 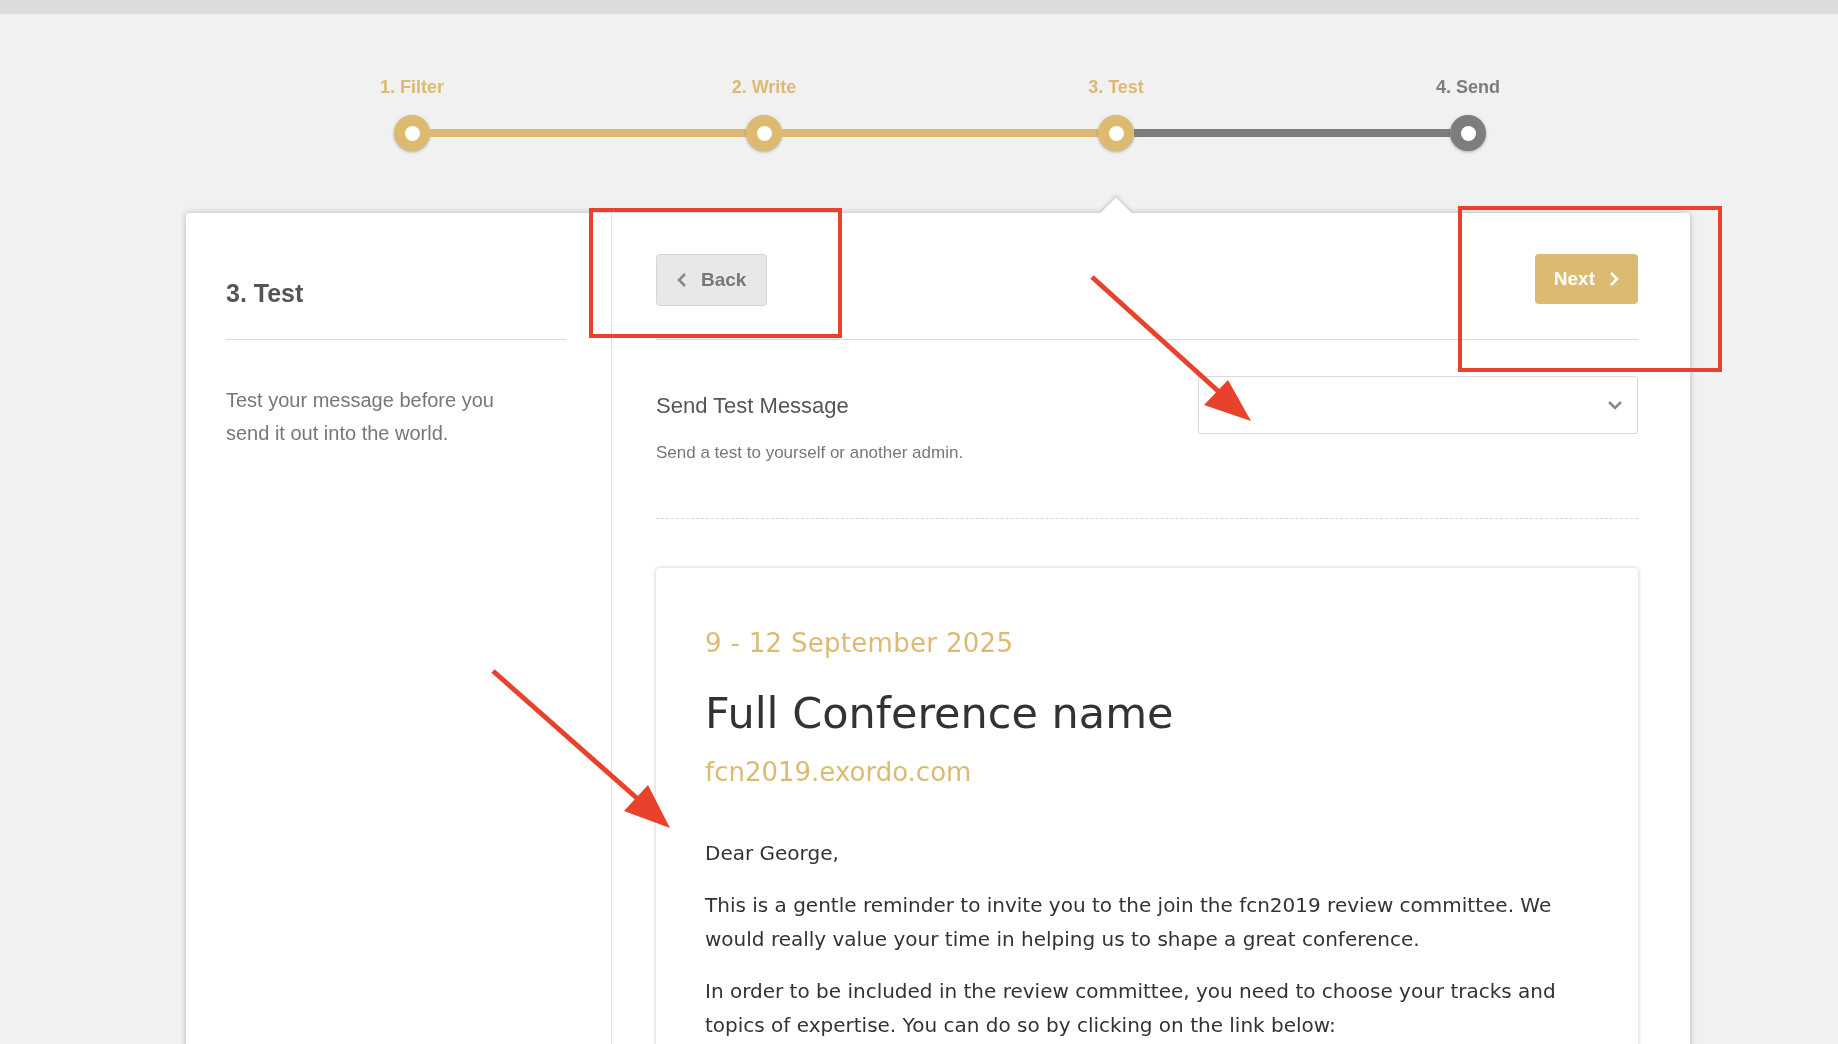 I want to click on test-message-title: Send Test Message, so click(x=753, y=406).